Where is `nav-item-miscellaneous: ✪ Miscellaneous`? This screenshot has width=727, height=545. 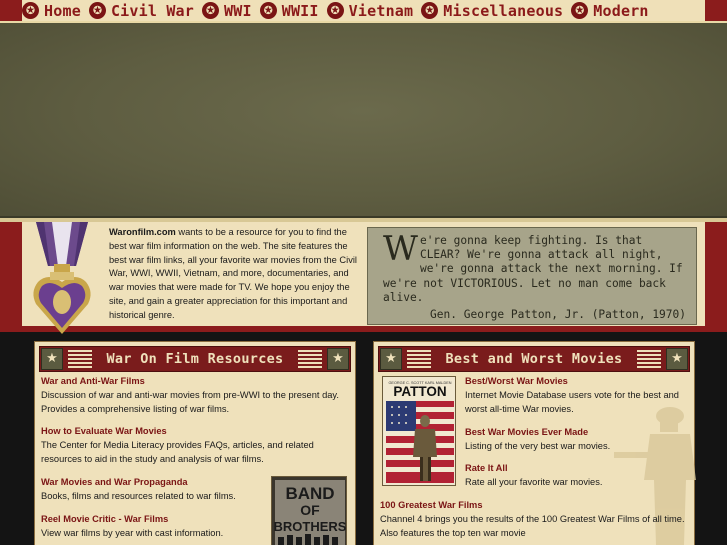 nav-item-miscellaneous: ✪ Miscellaneous is located at coordinates (494, 11).